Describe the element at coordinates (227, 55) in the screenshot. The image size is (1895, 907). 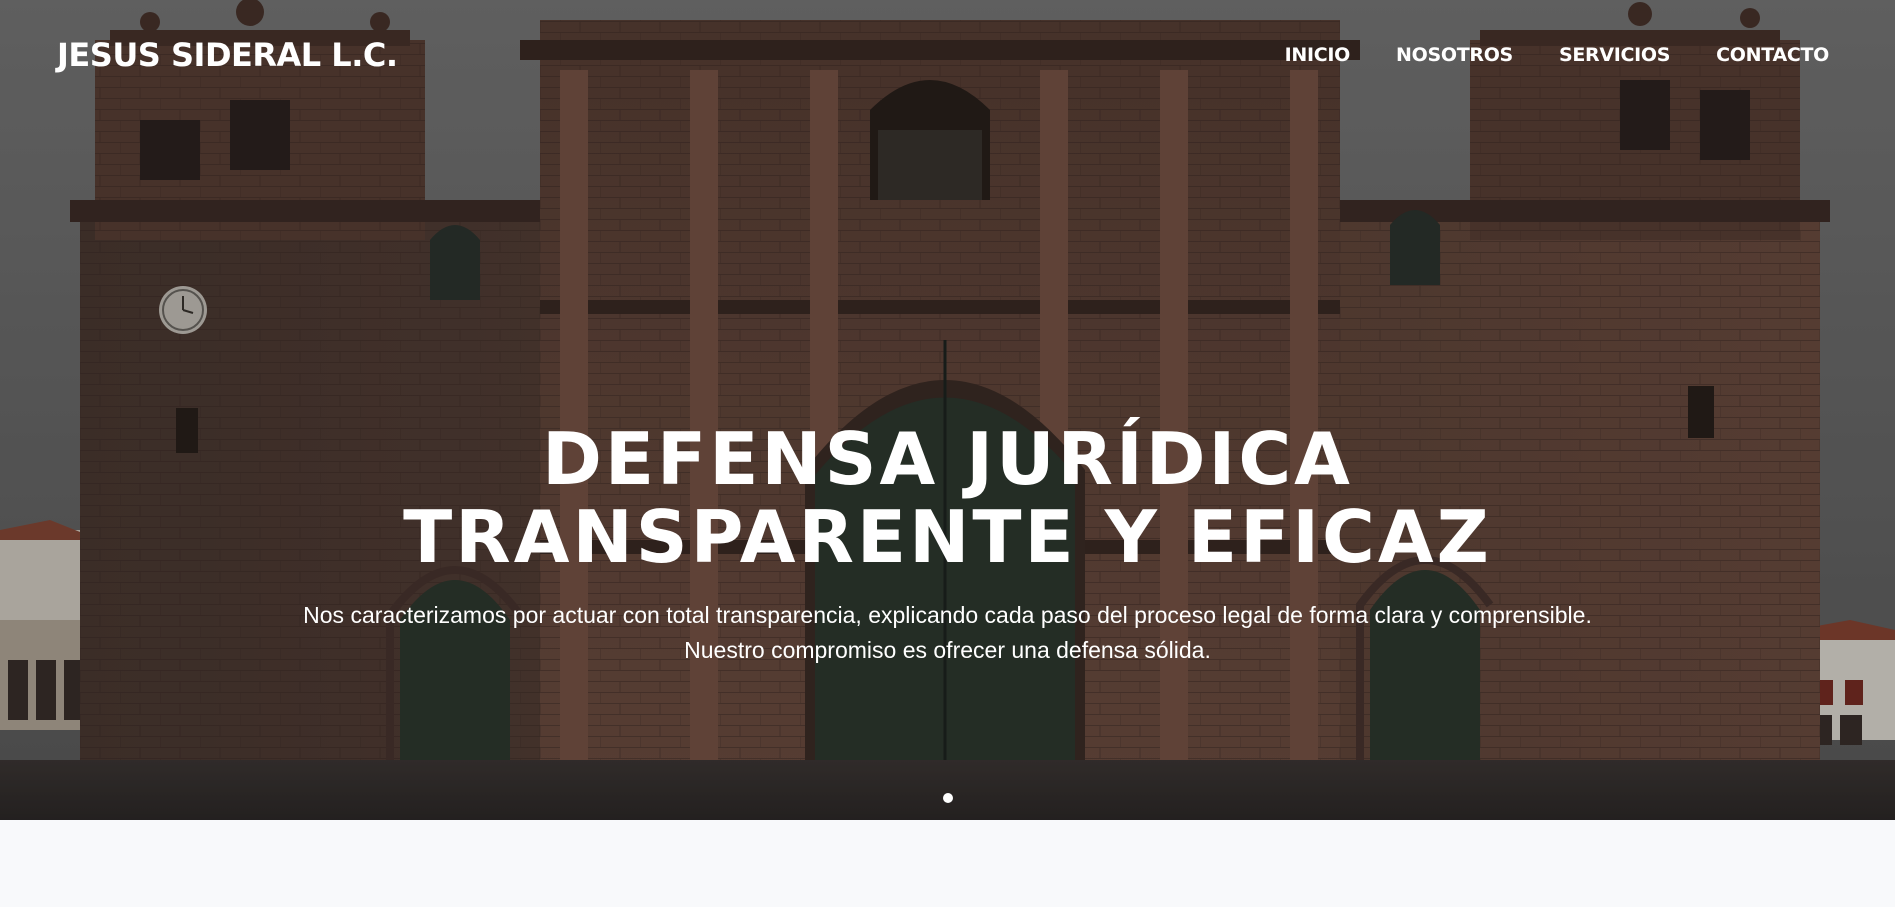
I see `brand-logo-link: JESUS SIDERAL L.C.` at that location.